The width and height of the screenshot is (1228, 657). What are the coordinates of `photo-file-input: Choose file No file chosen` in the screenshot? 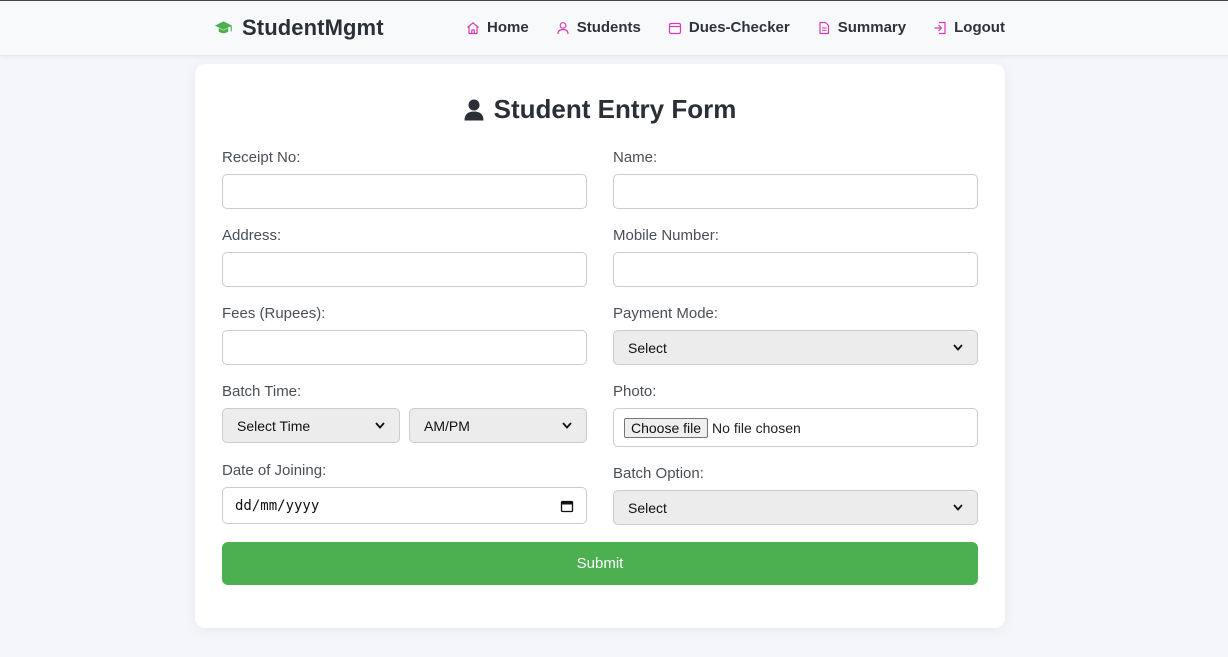 It's located at (795, 427).